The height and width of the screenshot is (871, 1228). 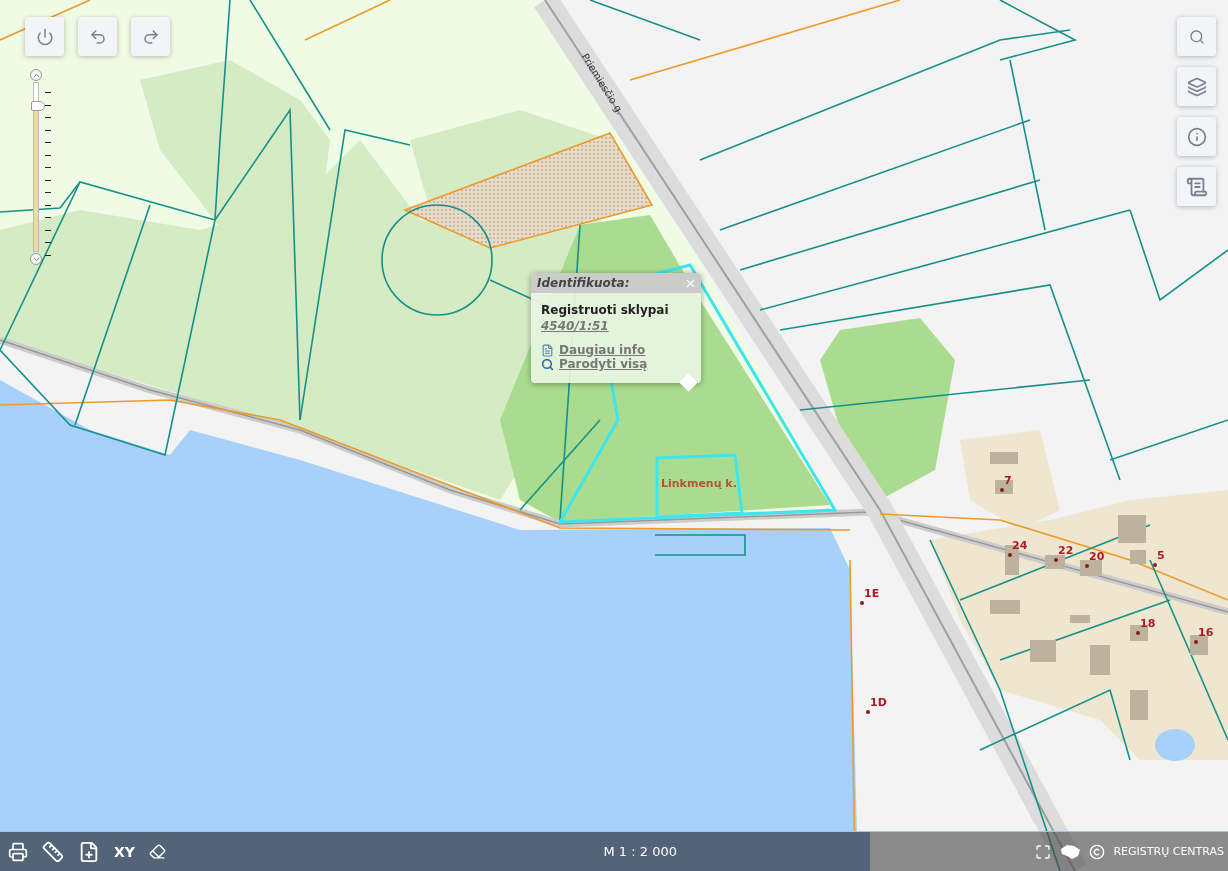 I want to click on house-number: 22, so click(x=1066, y=550).